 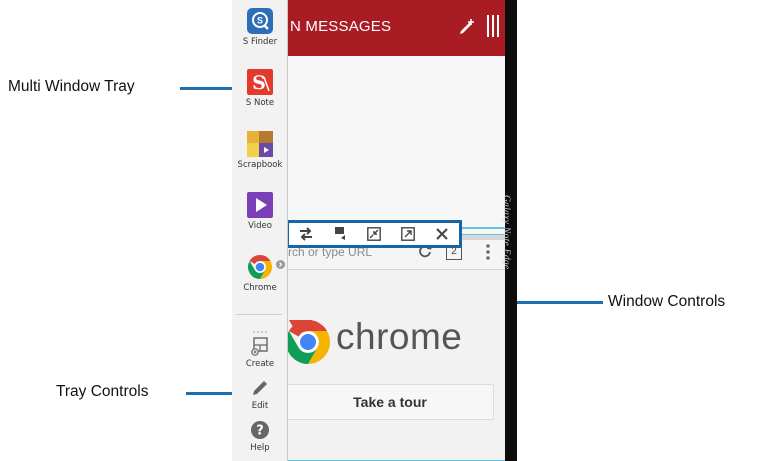 I want to click on chrome-icon, so click(x=266, y=267).